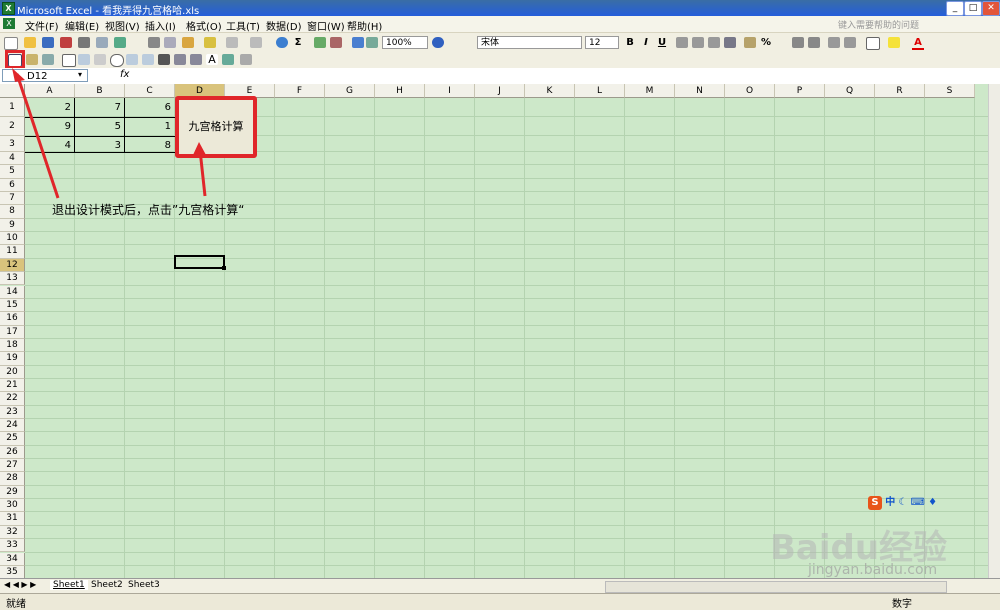 The height and width of the screenshot is (610, 1000). I want to click on sogou-icon: S, so click(875, 503).